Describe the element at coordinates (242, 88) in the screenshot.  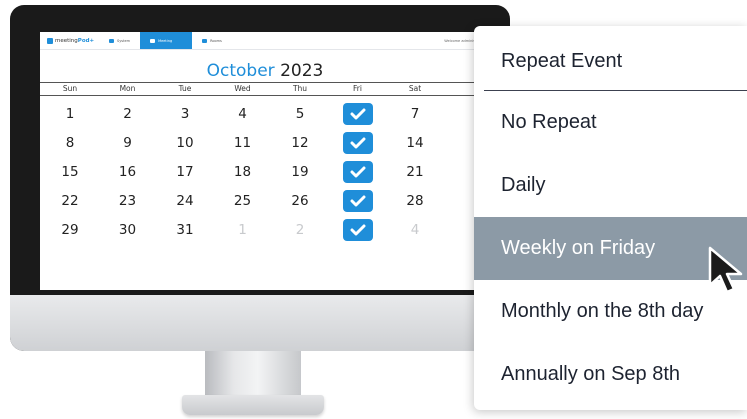
I see `weekday-label: Wed` at that location.